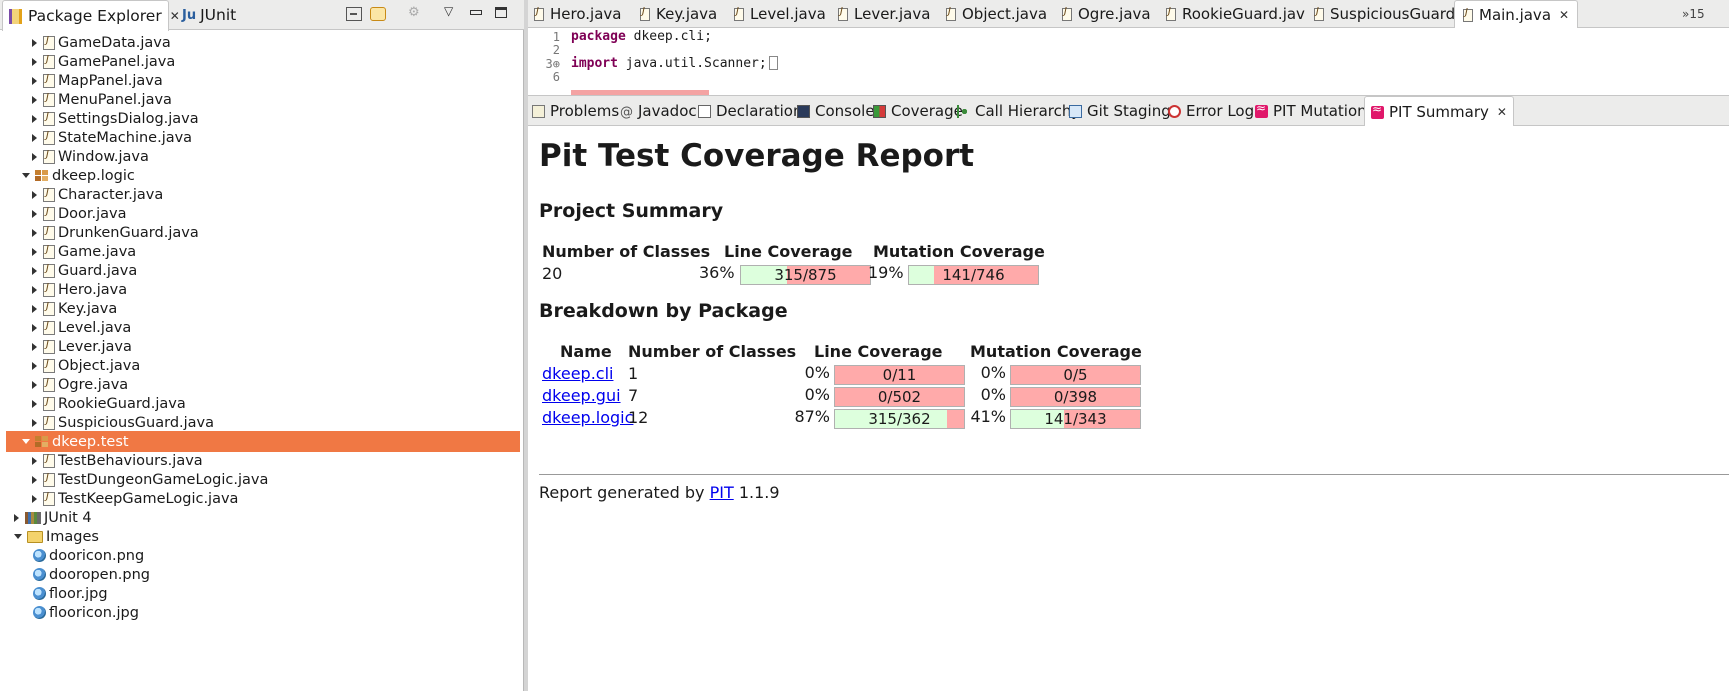  Describe the element at coordinates (884, 14) in the screenshot. I see `editor-tab: Lever.java` at that location.